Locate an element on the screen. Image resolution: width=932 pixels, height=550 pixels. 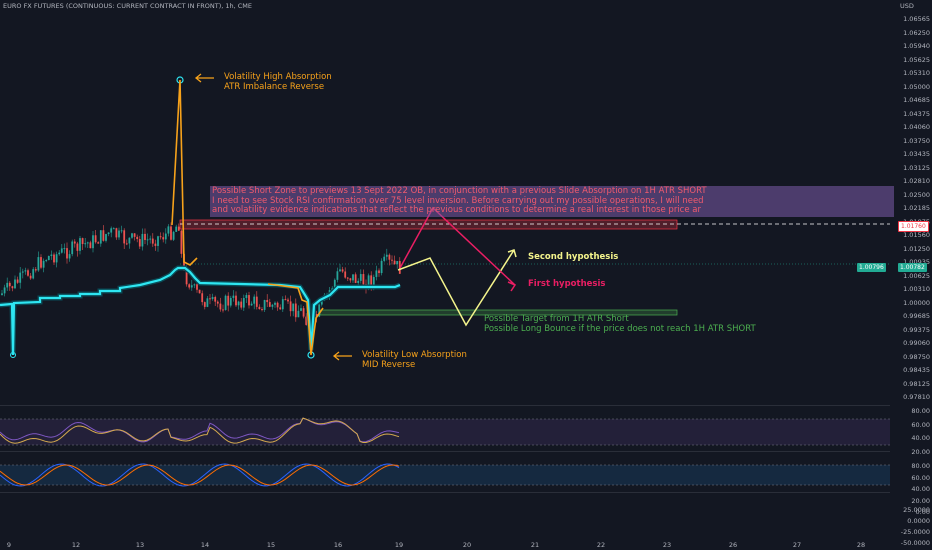
first-hypothesis-label: First hypothesis is located at coordinates (567, 284).